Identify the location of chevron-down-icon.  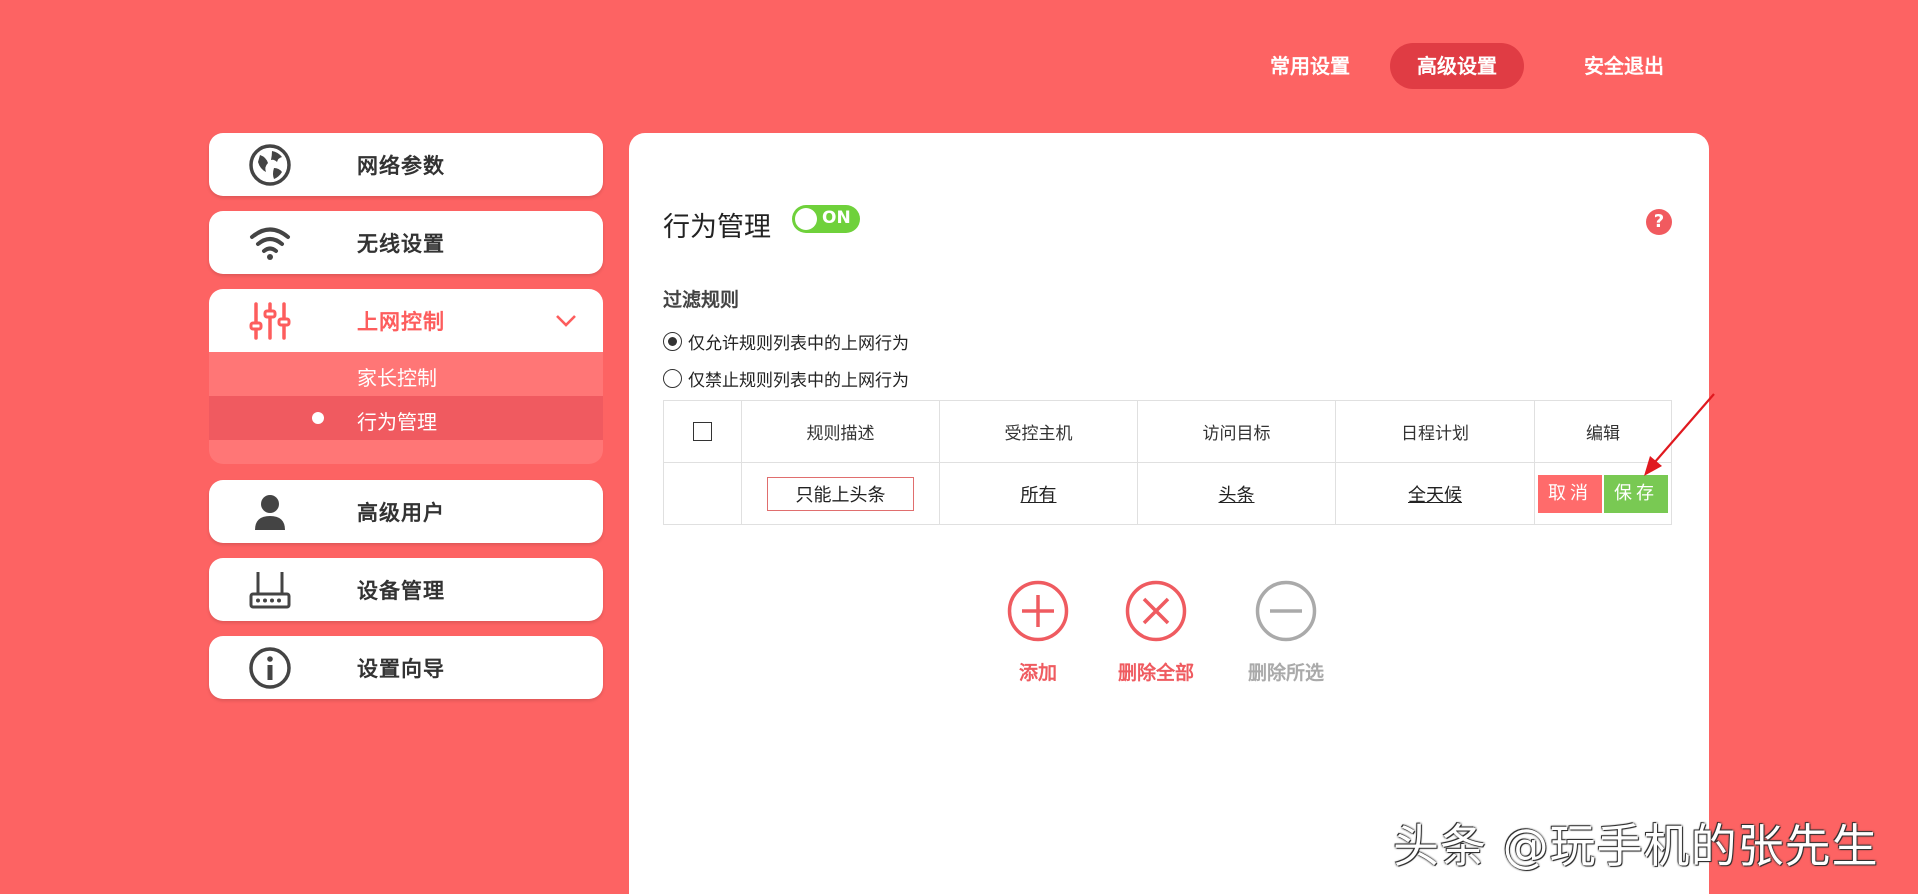
(566, 321).